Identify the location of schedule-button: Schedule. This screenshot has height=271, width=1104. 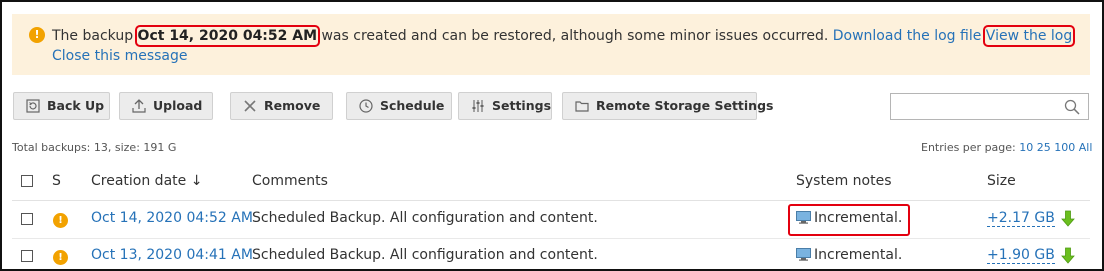
(399, 106).